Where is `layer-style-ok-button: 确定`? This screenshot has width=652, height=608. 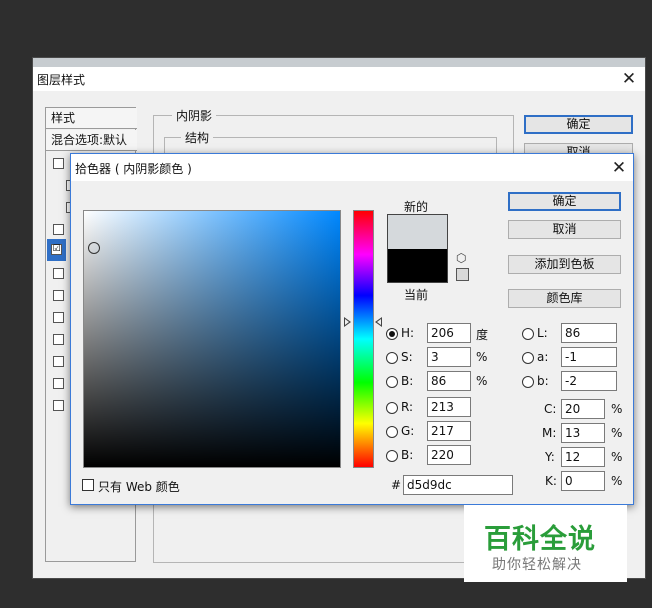 layer-style-ok-button: 确定 is located at coordinates (578, 124).